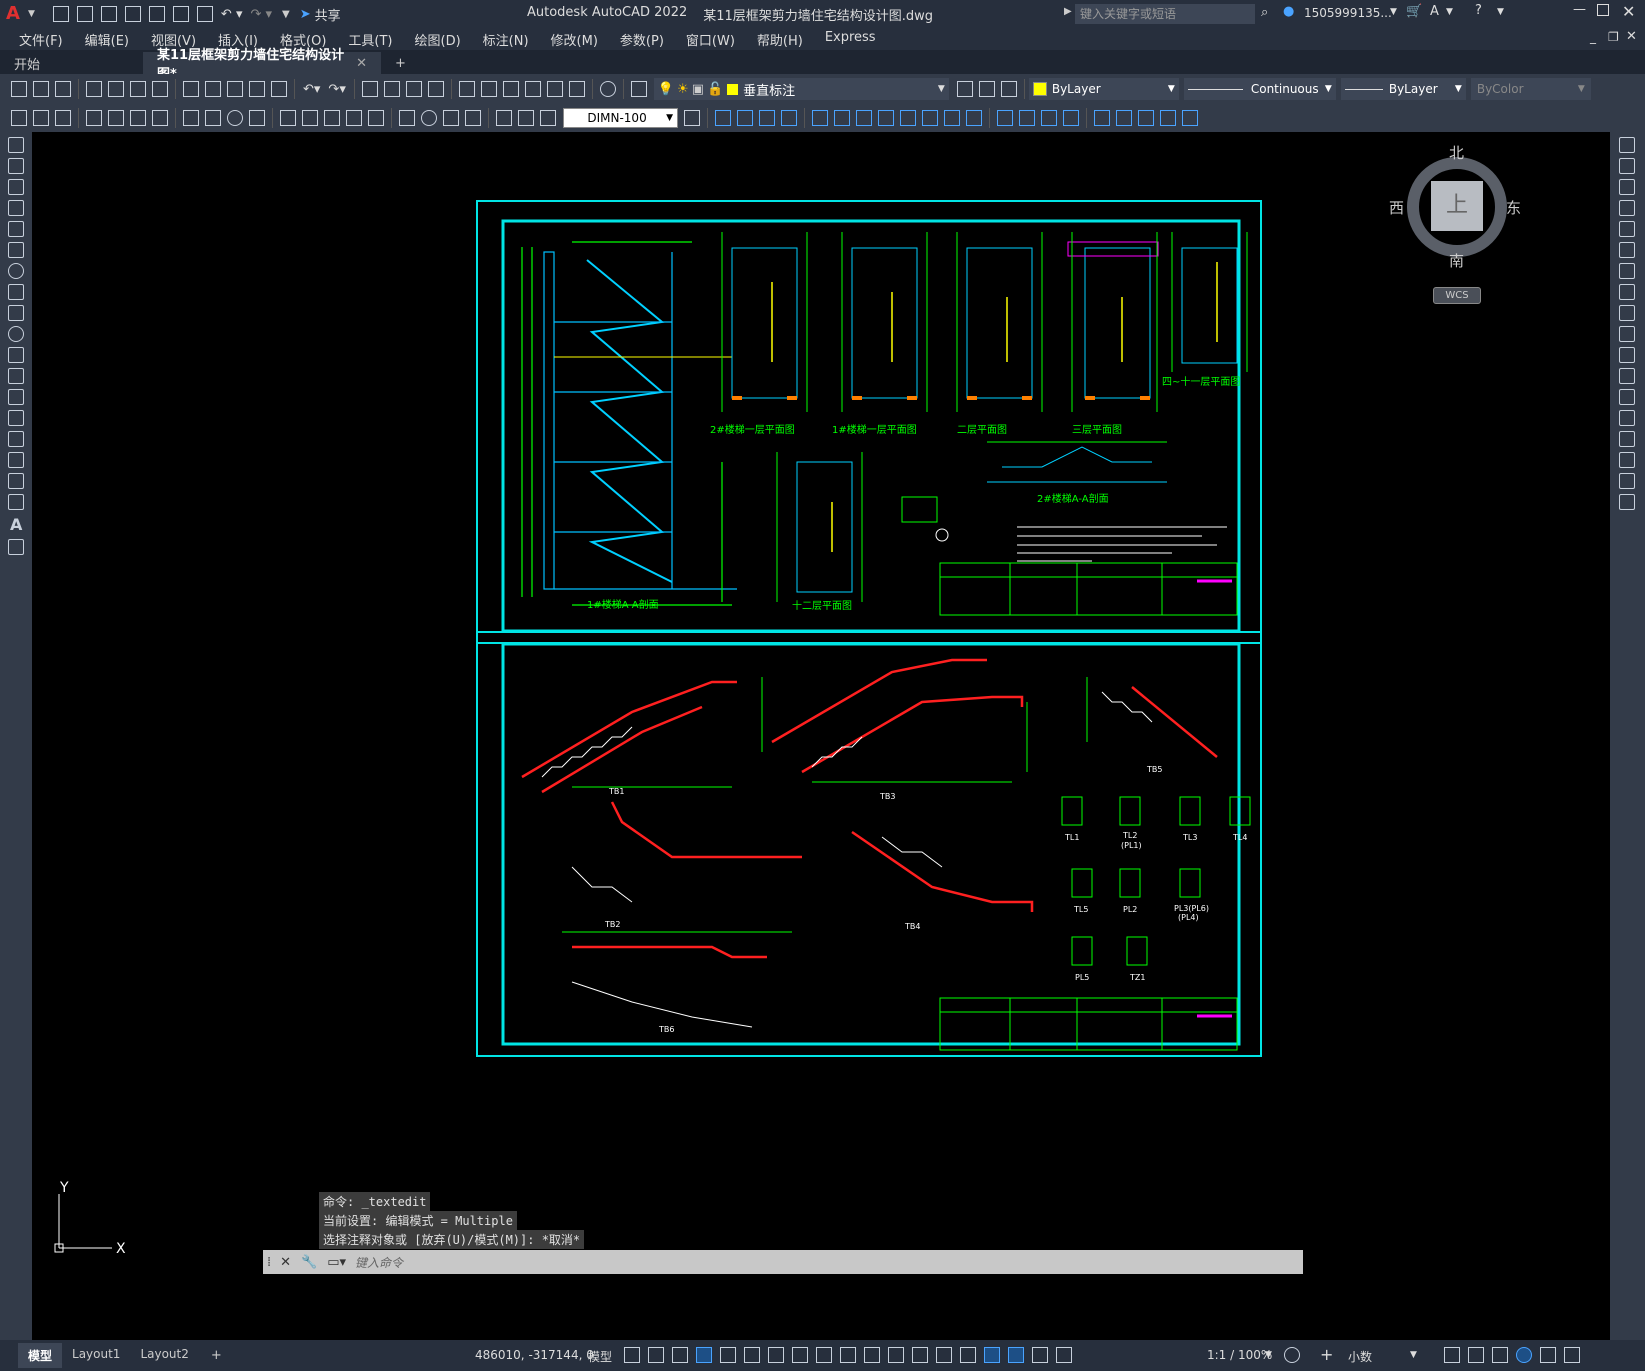 The height and width of the screenshot is (1371, 1645). What do you see at coordinates (723, 118) in the screenshot?
I see `erase-icon` at bounding box center [723, 118].